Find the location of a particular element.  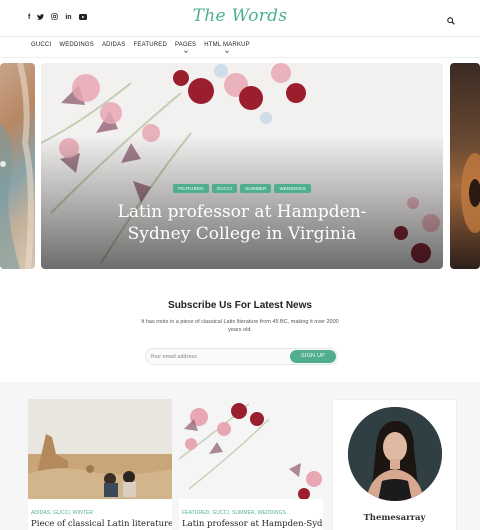

site-logo: The Words is located at coordinates (240, 16).